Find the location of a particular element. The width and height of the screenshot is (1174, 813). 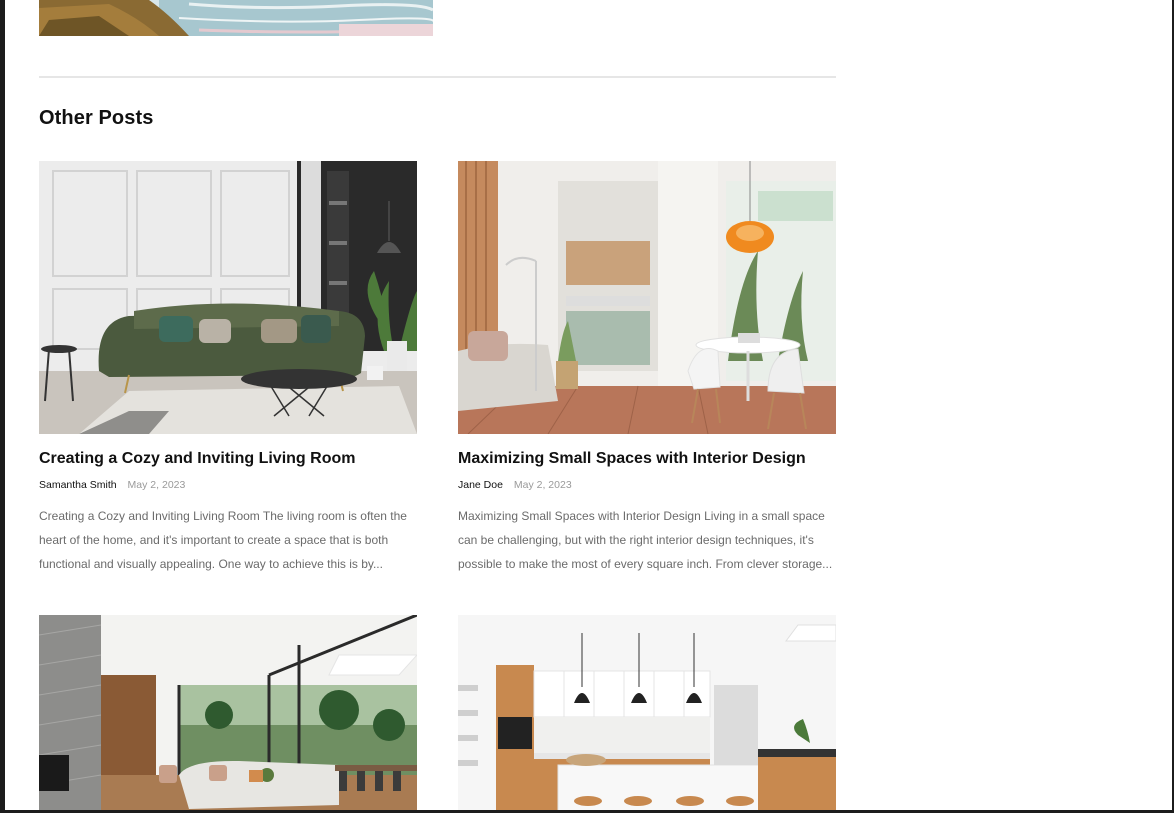

post-author: Jane Doe is located at coordinates (480, 485).